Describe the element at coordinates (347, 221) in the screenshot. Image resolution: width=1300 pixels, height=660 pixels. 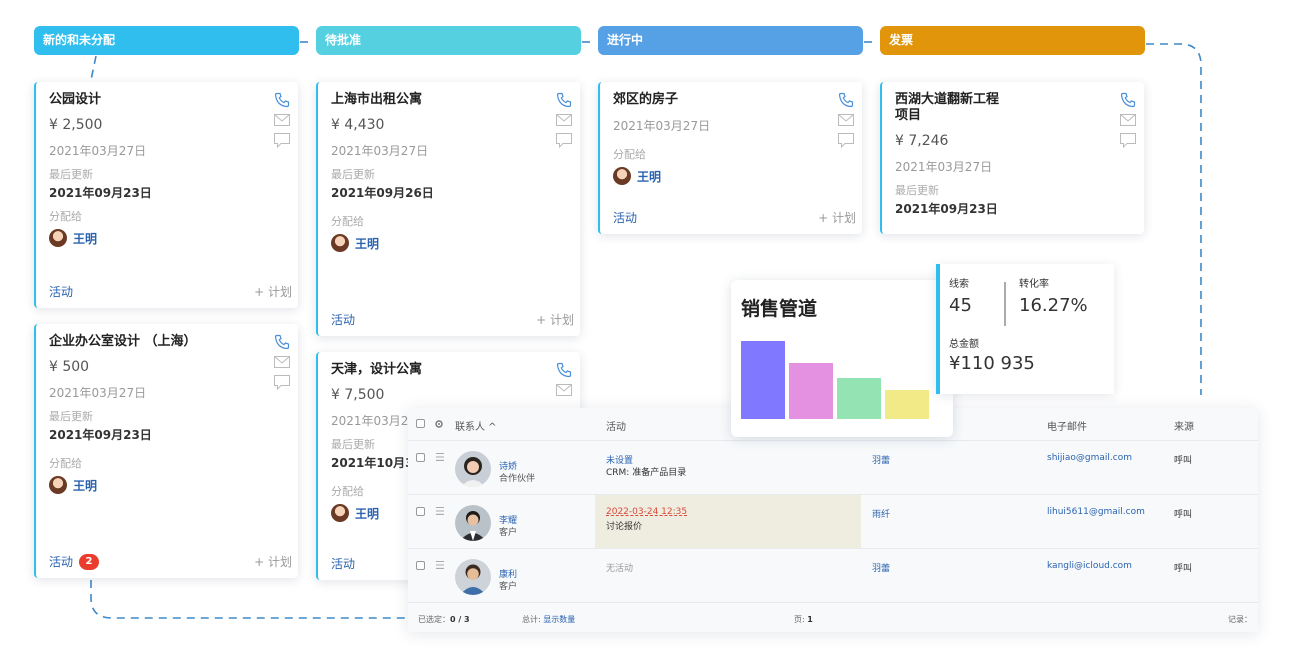
I see `assigned-to-label: 分配给` at that location.